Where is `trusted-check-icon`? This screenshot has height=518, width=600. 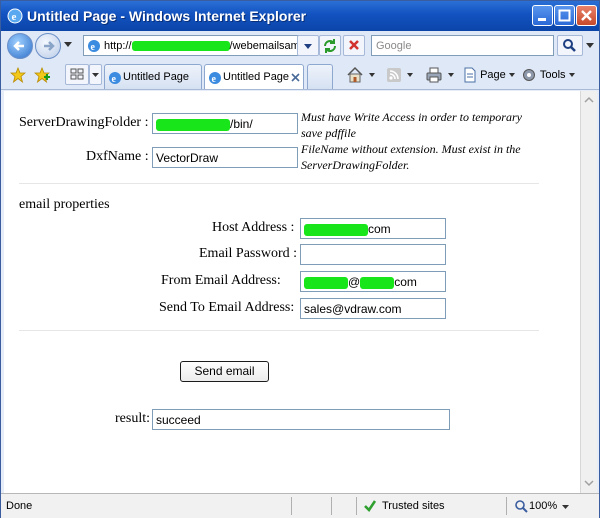
trusted-check-icon is located at coordinates (370, 506).